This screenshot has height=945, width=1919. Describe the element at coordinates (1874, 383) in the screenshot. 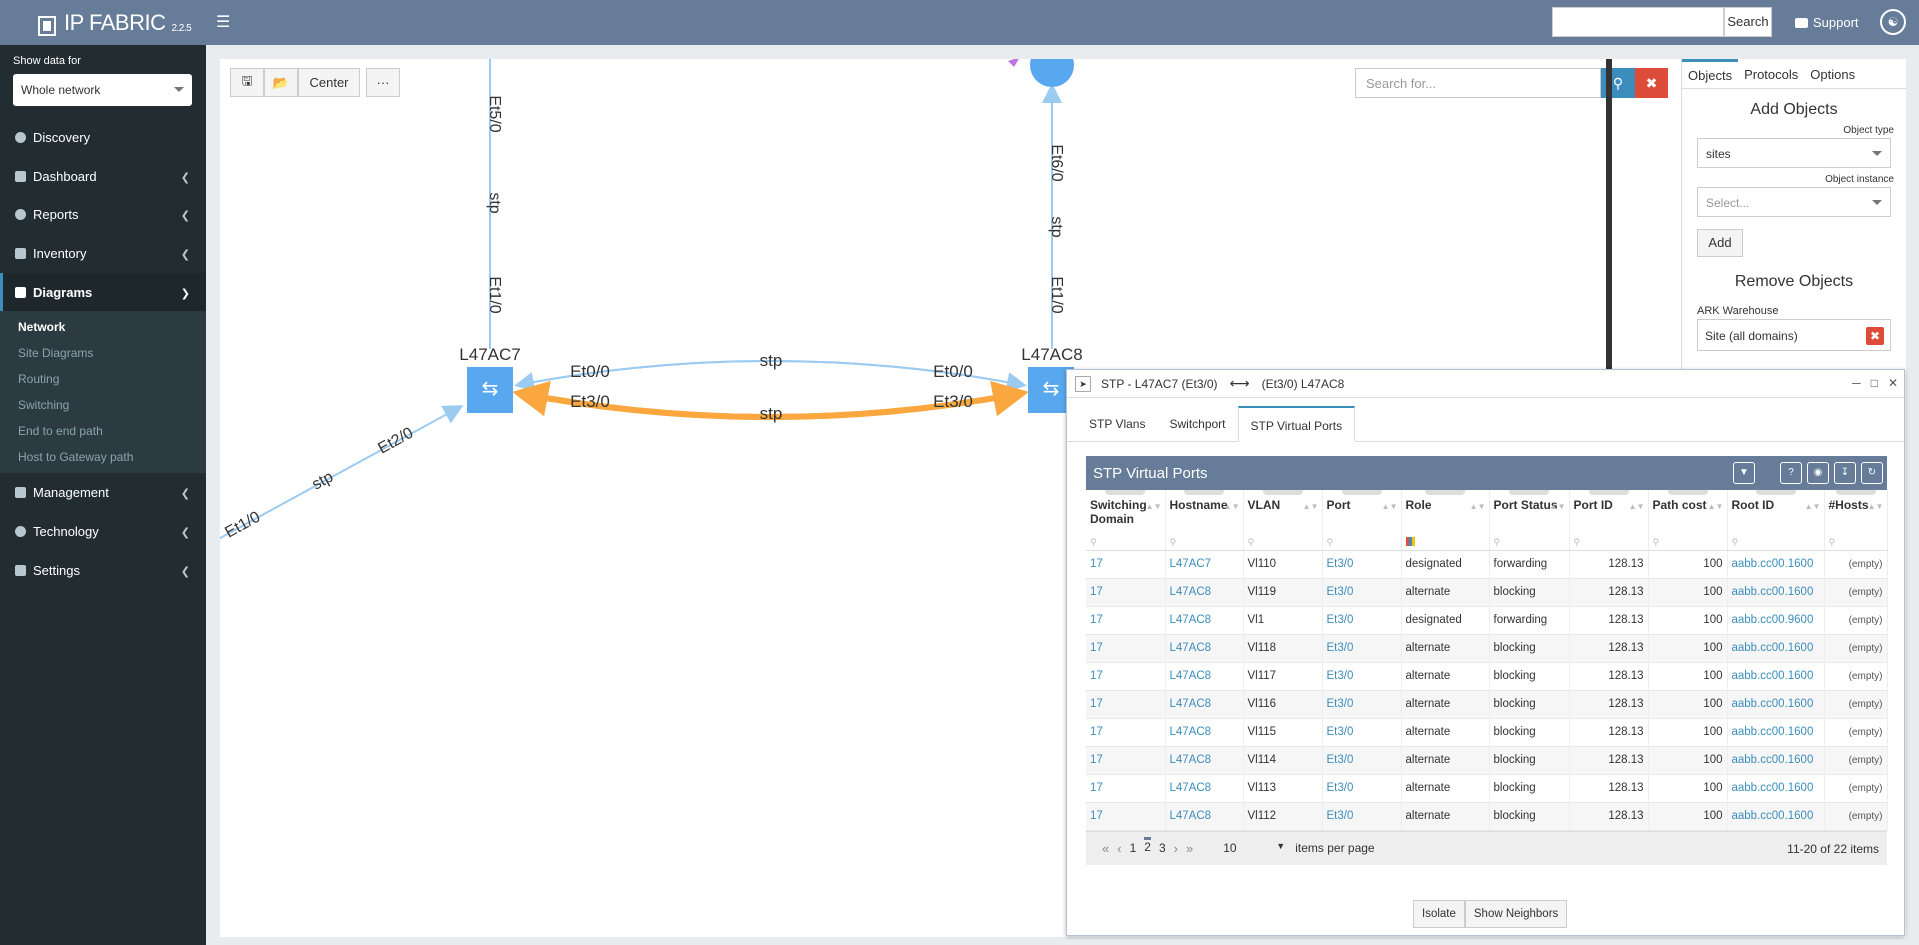

I see `maximize-icon: □` at that location.